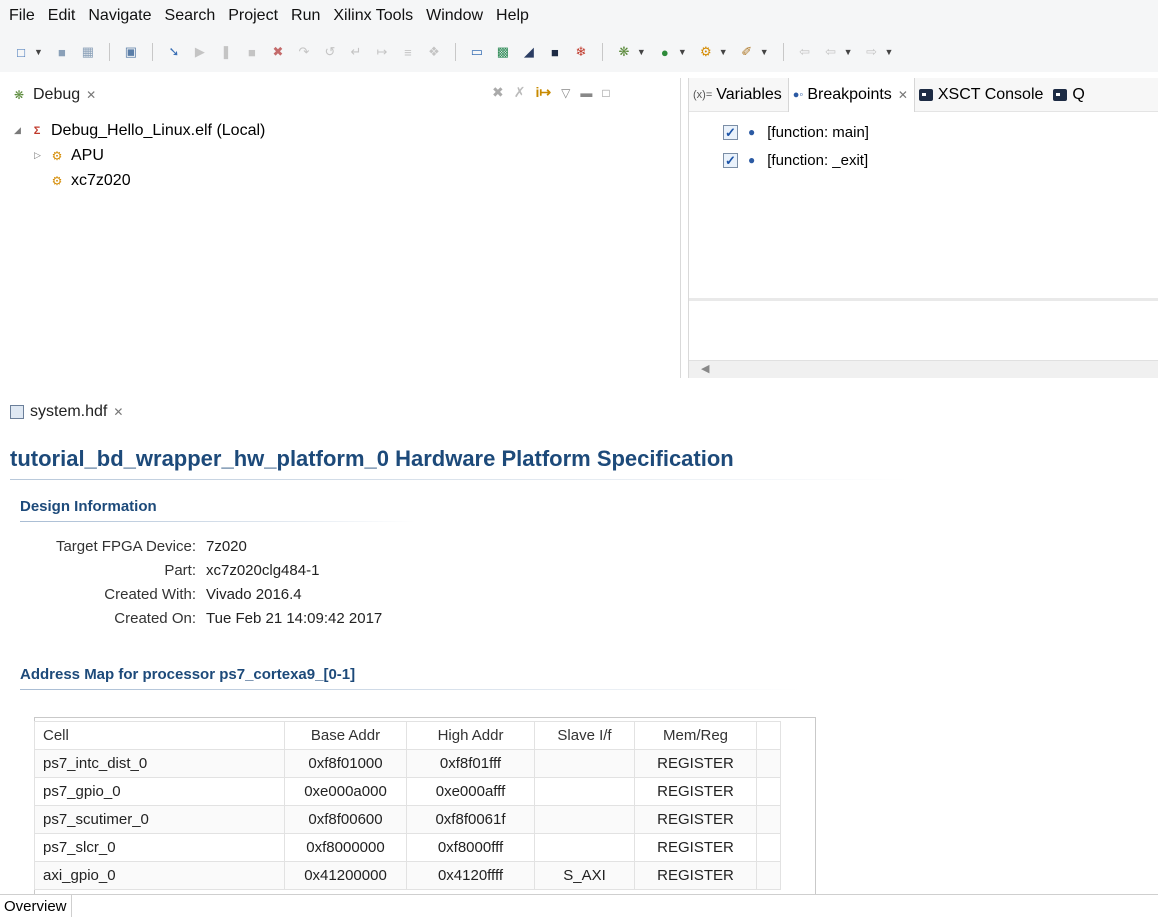 The height and width of the screenshot is (917, 1158). Describe the element at coordinates (738, 95) in the screenshot. I see `tab-variables: (x)= Variables` at that location.